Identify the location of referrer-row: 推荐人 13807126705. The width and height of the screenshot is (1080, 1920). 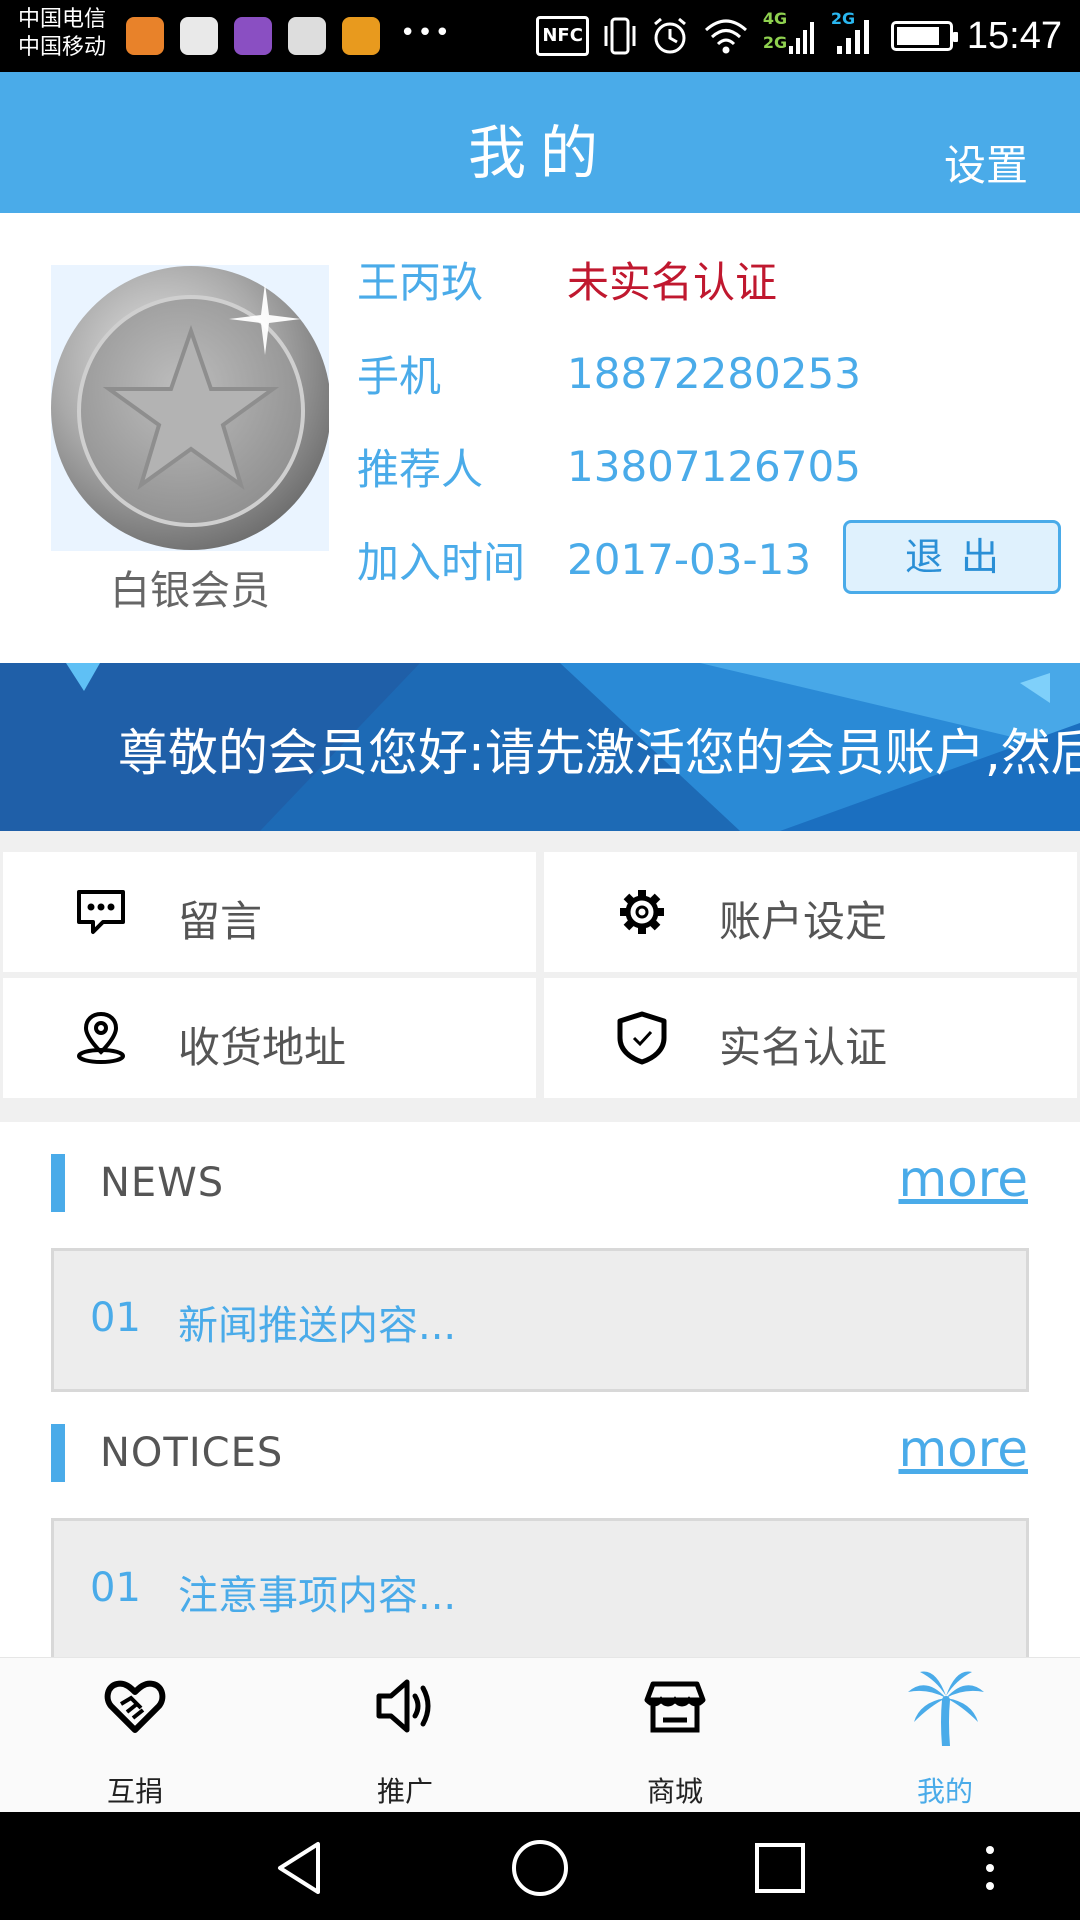
(609, 466).